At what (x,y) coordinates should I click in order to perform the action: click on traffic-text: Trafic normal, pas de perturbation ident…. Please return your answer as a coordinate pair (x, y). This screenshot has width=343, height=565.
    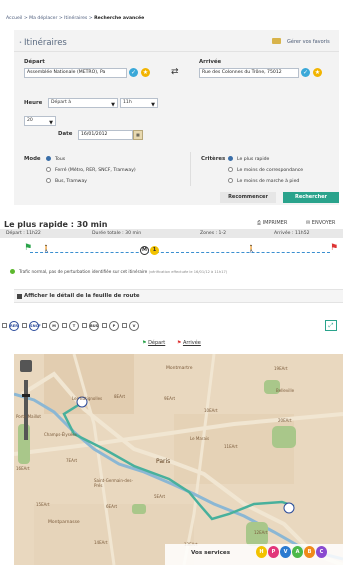
    Looking at the image, I should click on (83, 271).